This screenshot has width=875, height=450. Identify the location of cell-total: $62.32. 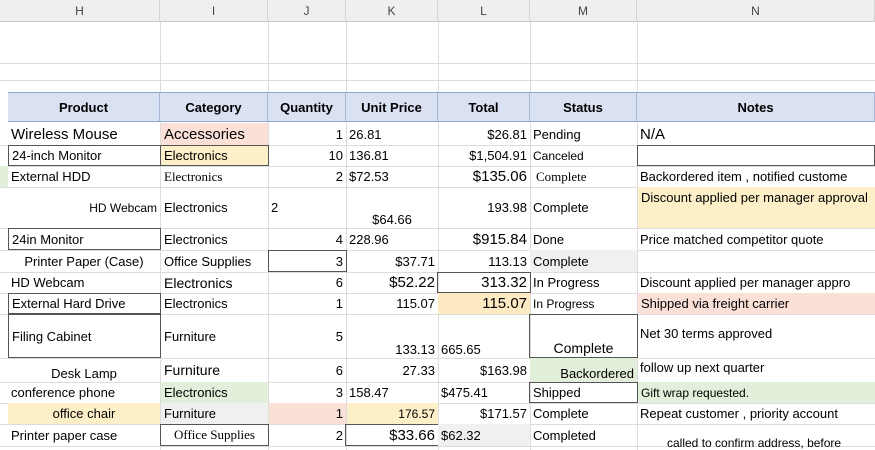
(484, 435).